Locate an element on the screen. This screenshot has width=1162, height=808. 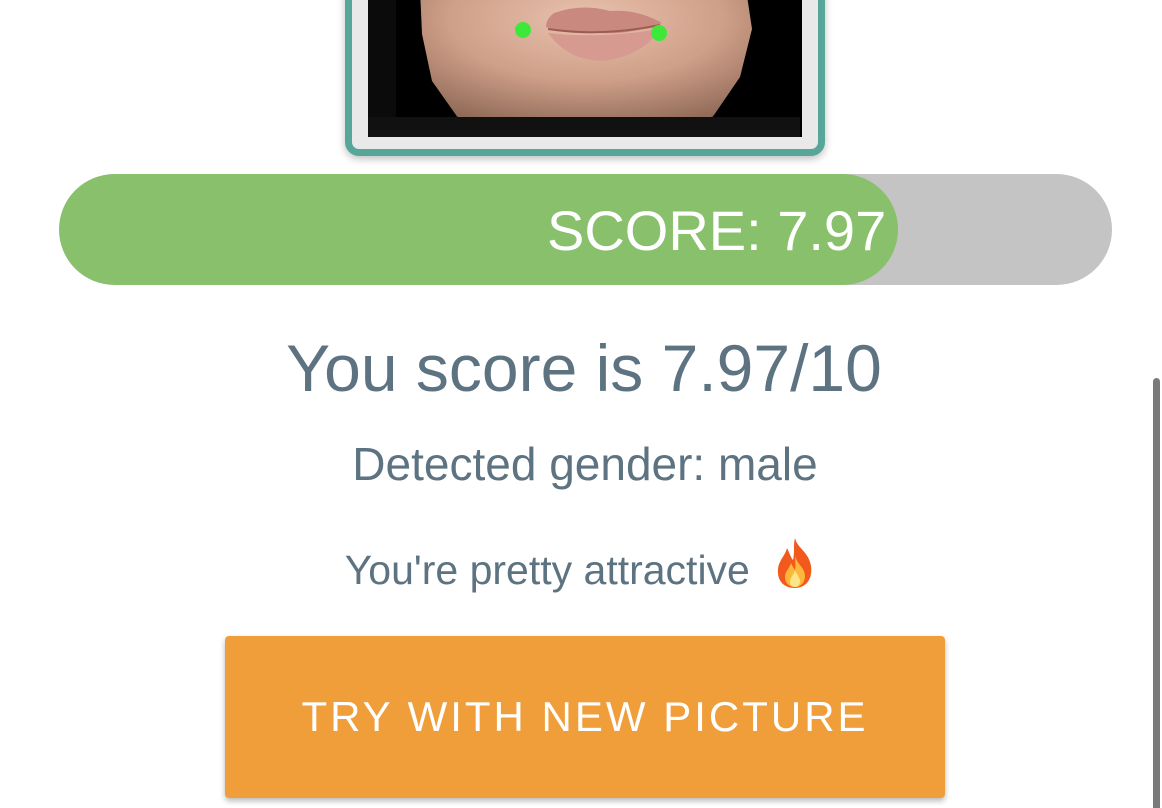
scrollbar is located at coordinates (1156, 404).